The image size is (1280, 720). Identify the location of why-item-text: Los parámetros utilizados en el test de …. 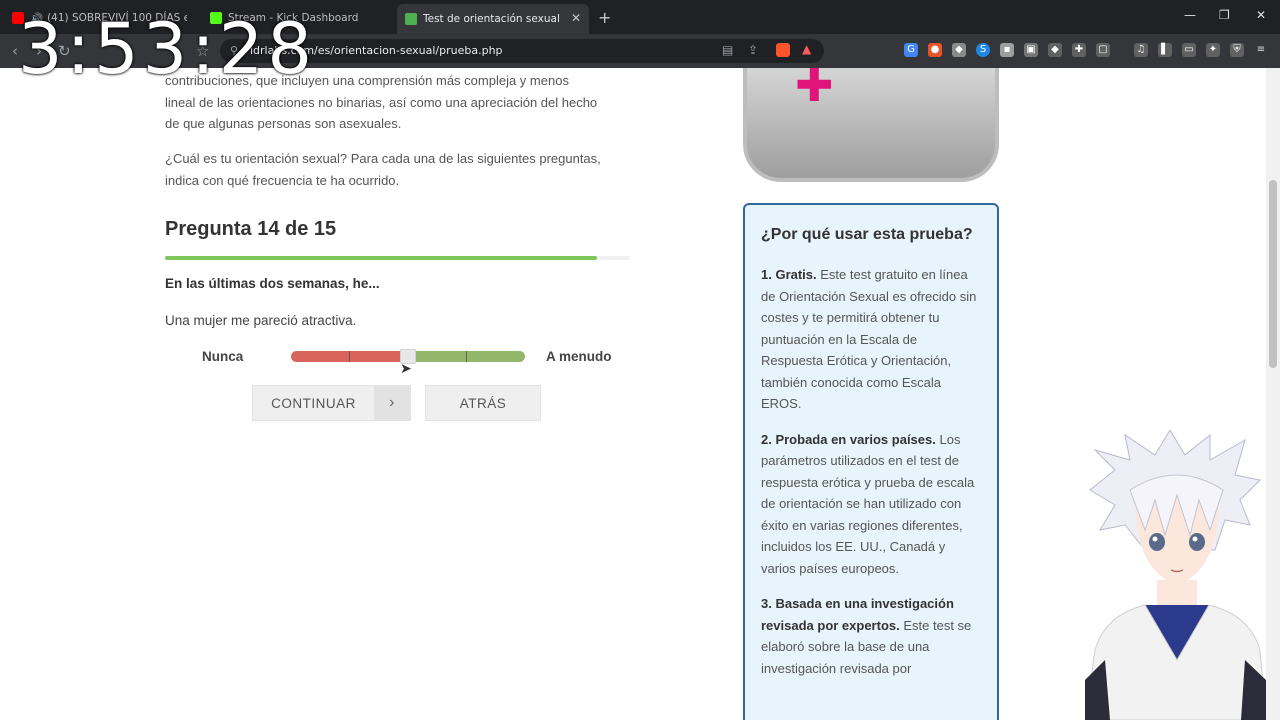
(868, 503).